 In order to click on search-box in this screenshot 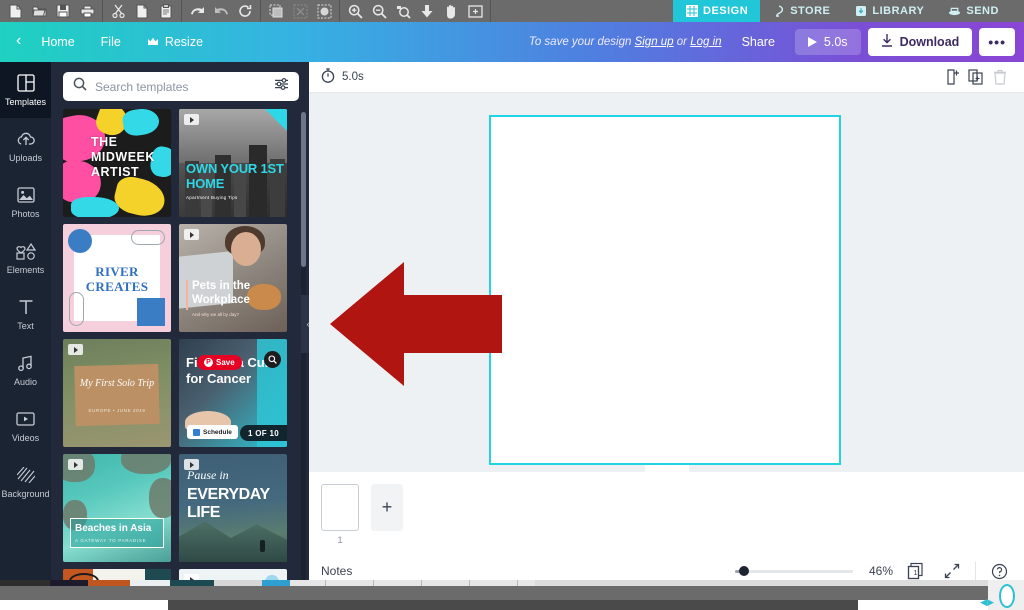, I will do `click(181, 86)`.